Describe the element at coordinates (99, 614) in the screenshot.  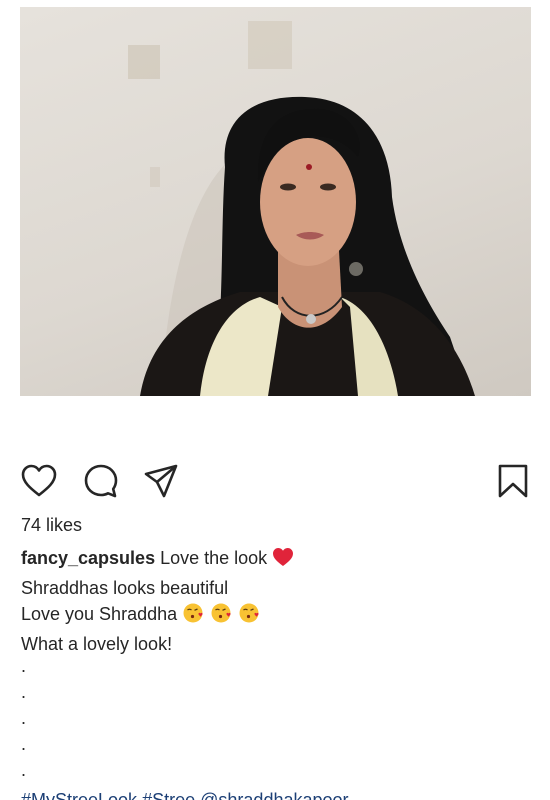
I see `caption-text-3: Love you Shraddha` at that location.